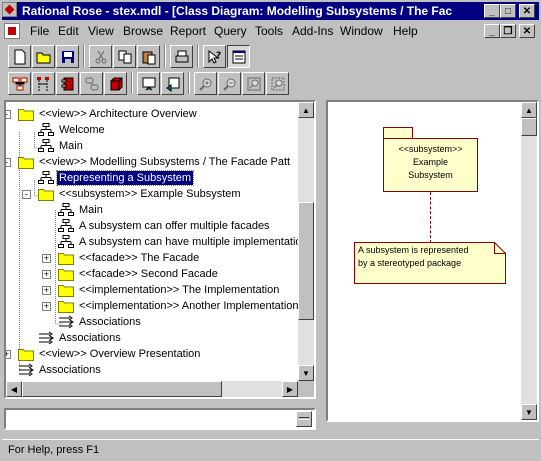 The image size is (541, 461). Describe the element at coordinates (361, 31) in the screenshot. I see `menu-window: Window` at that location.